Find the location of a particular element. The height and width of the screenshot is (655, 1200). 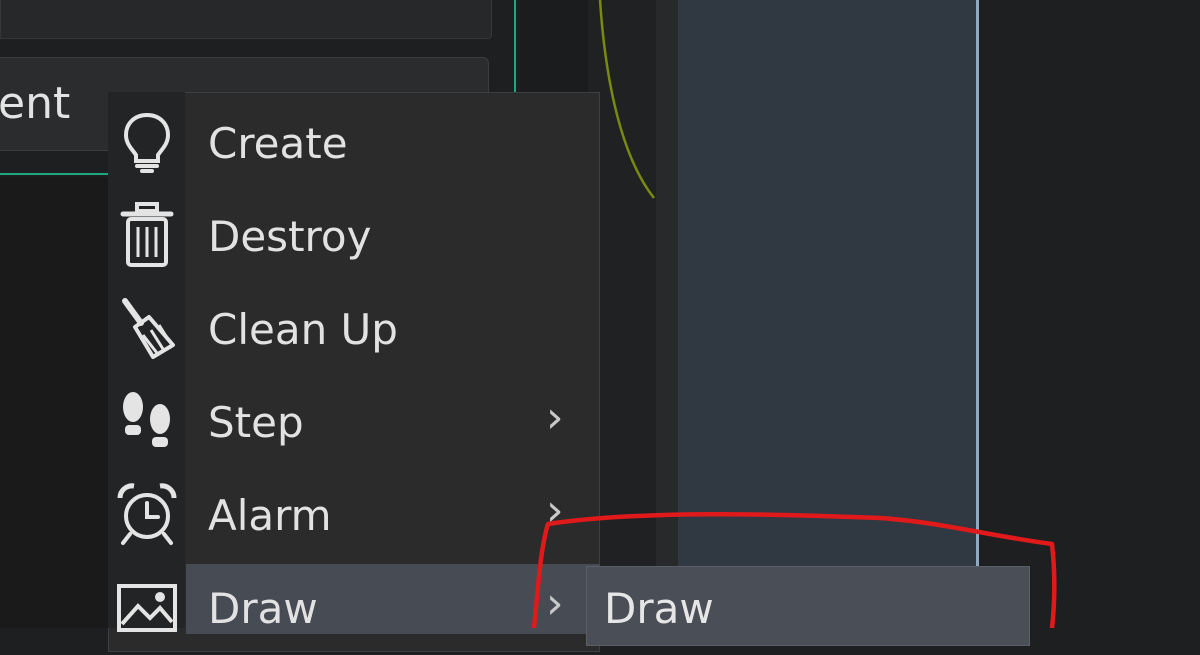

menu-item-label: Create is located at coordinates (278, 143).